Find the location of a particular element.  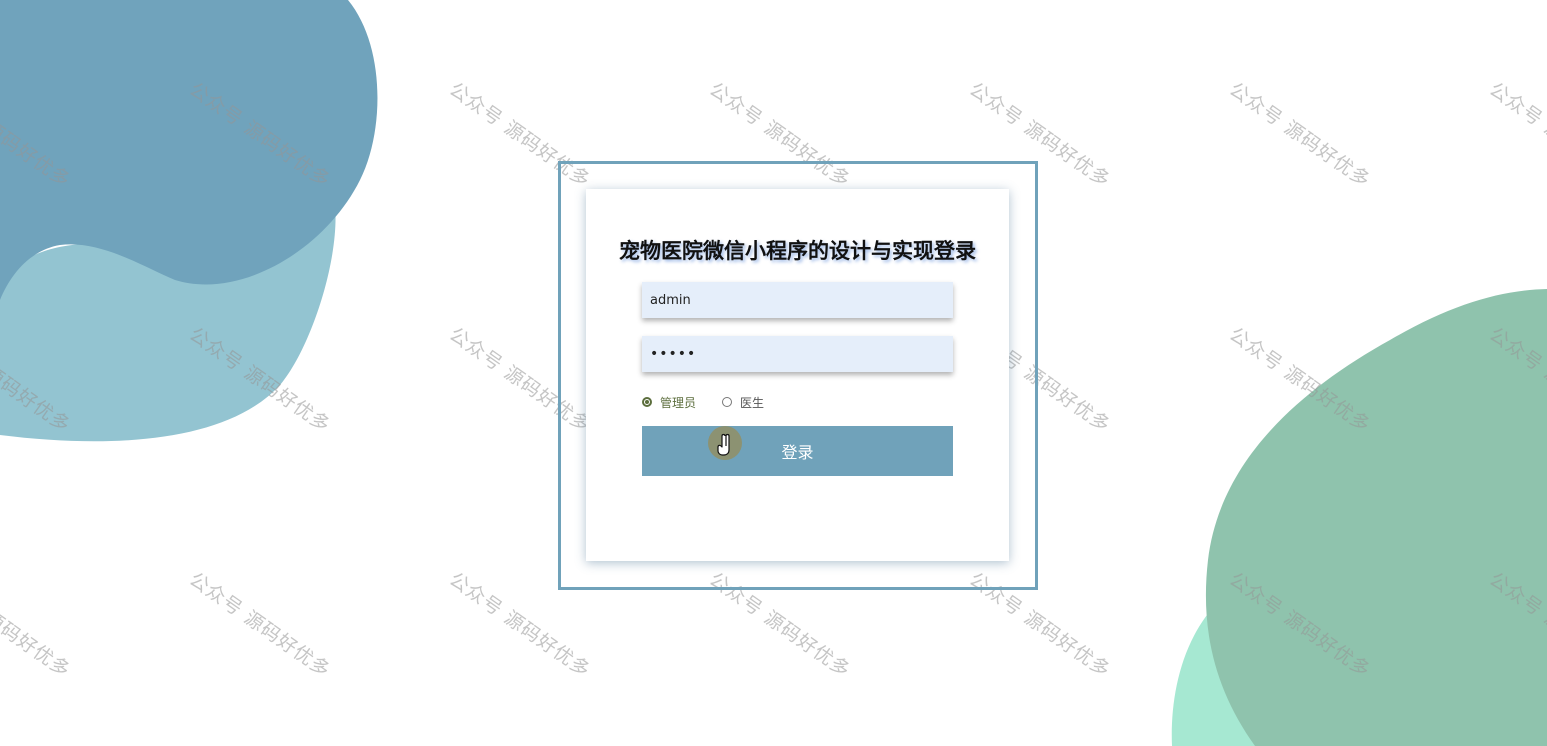

role-option-doctor: 医生 is located at coordinates (743, 402).